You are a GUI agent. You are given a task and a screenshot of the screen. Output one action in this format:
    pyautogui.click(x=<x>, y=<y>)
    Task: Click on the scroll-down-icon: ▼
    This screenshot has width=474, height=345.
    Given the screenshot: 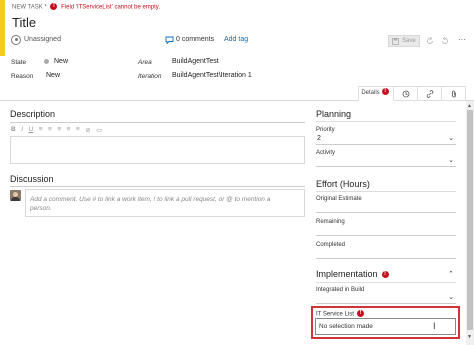 What is the action you would take?
    pyautogui.click(x=469, y=337)
    